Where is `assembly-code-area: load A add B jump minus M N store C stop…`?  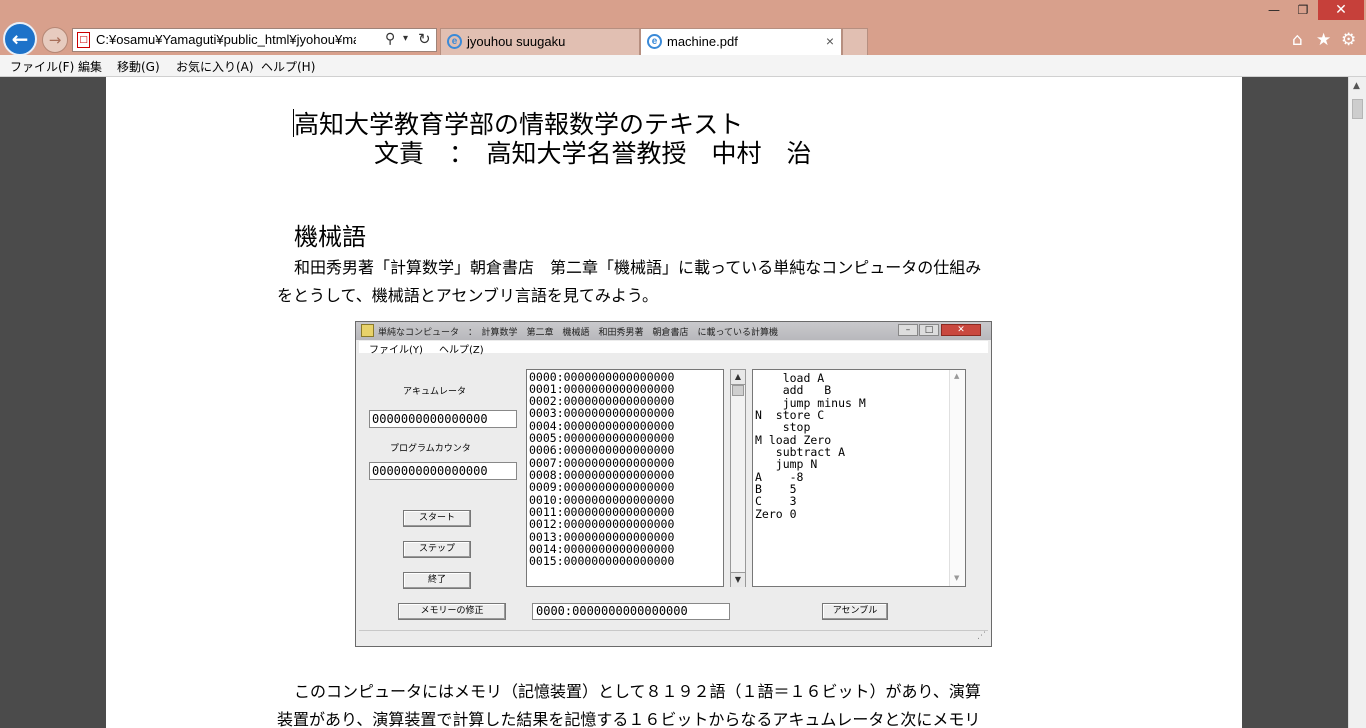
assembly-code-area: load A add B jump minus M N store C stop… is located at coordinates (859, 478).